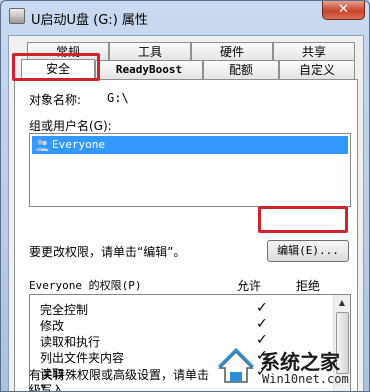 The image size is (370, 392). I want to click on group-users-label: 组或用户名(G):, so click(70, 126).